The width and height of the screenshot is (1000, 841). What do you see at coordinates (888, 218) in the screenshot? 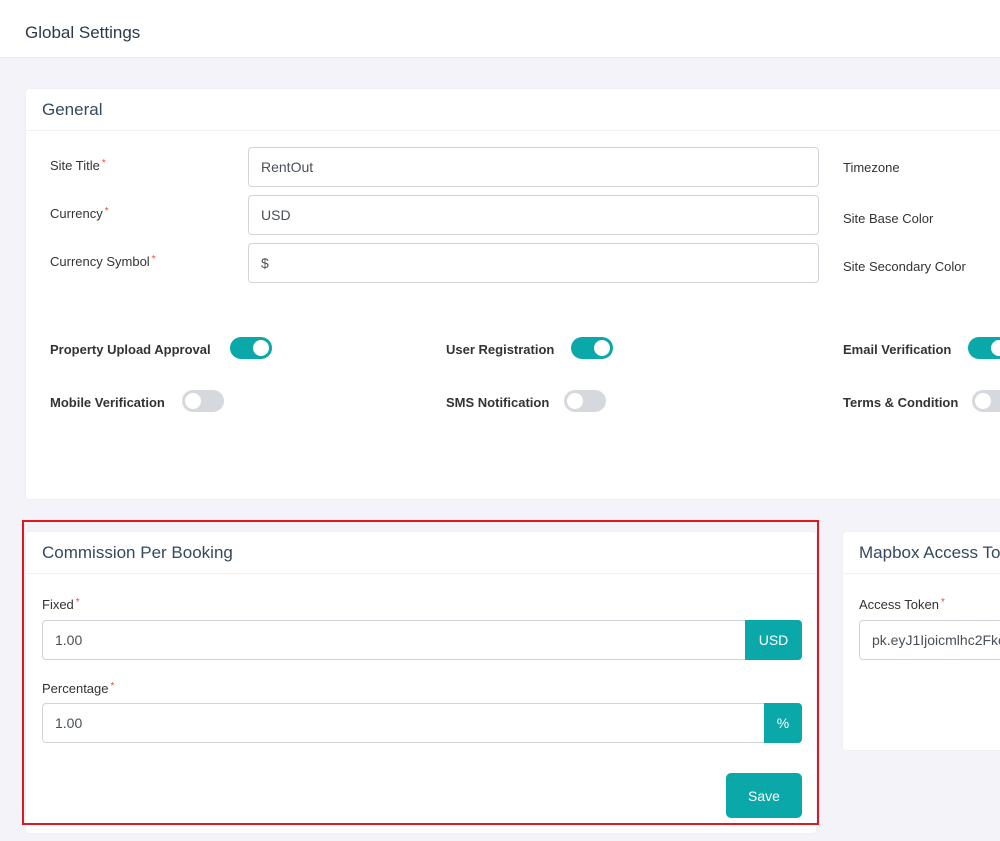
I see `site-base-color-label: Site Base Color` at bounding box center [888, 218].